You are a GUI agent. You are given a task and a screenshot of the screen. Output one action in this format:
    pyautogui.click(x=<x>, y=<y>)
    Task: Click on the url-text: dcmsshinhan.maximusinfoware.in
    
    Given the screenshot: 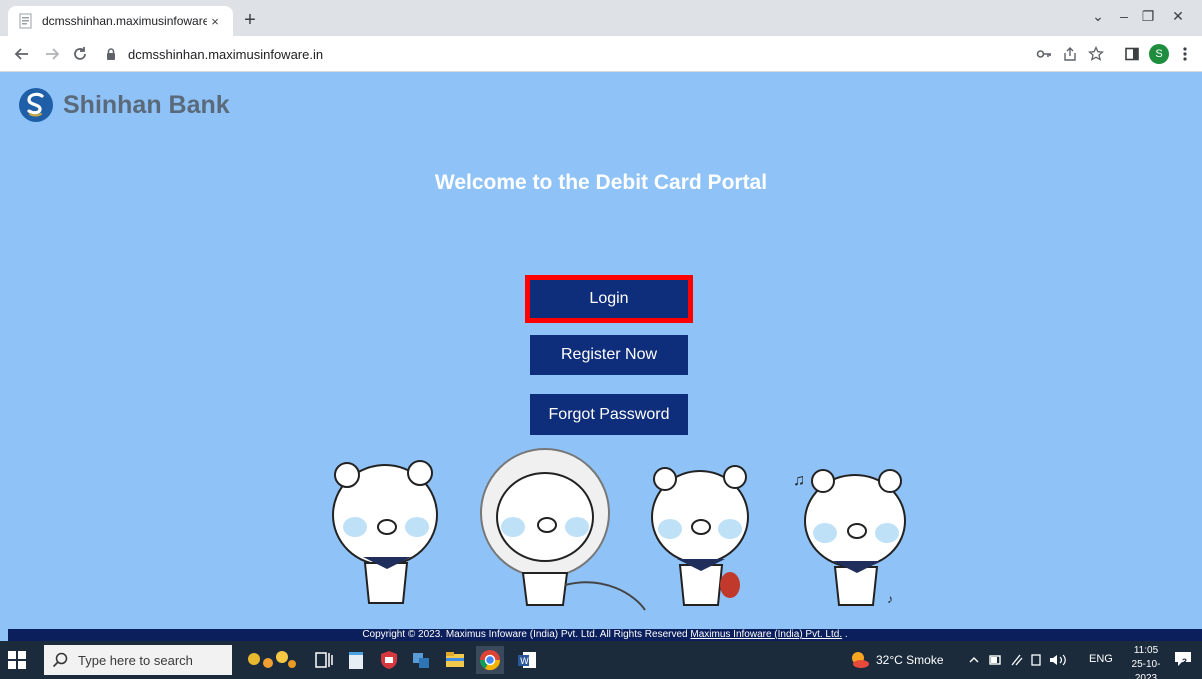 What is the action you would take?
    pyautogui.click(x=226, y=54)
    